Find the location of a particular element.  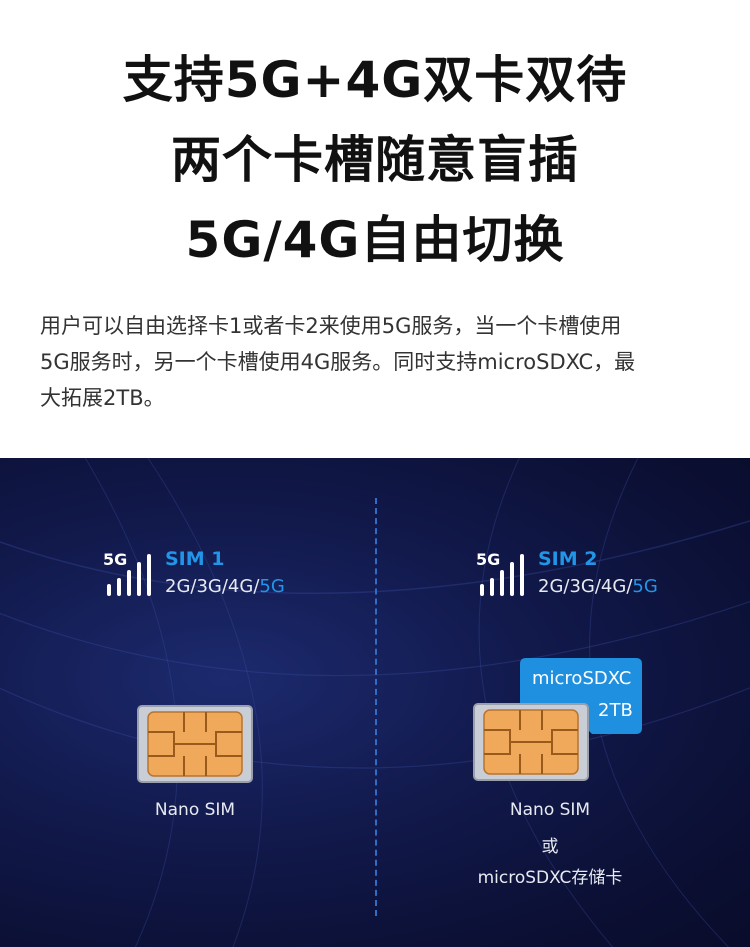

sim2-caption-line-3: microSDXC存储卡 is located at coordinates (550, 878).